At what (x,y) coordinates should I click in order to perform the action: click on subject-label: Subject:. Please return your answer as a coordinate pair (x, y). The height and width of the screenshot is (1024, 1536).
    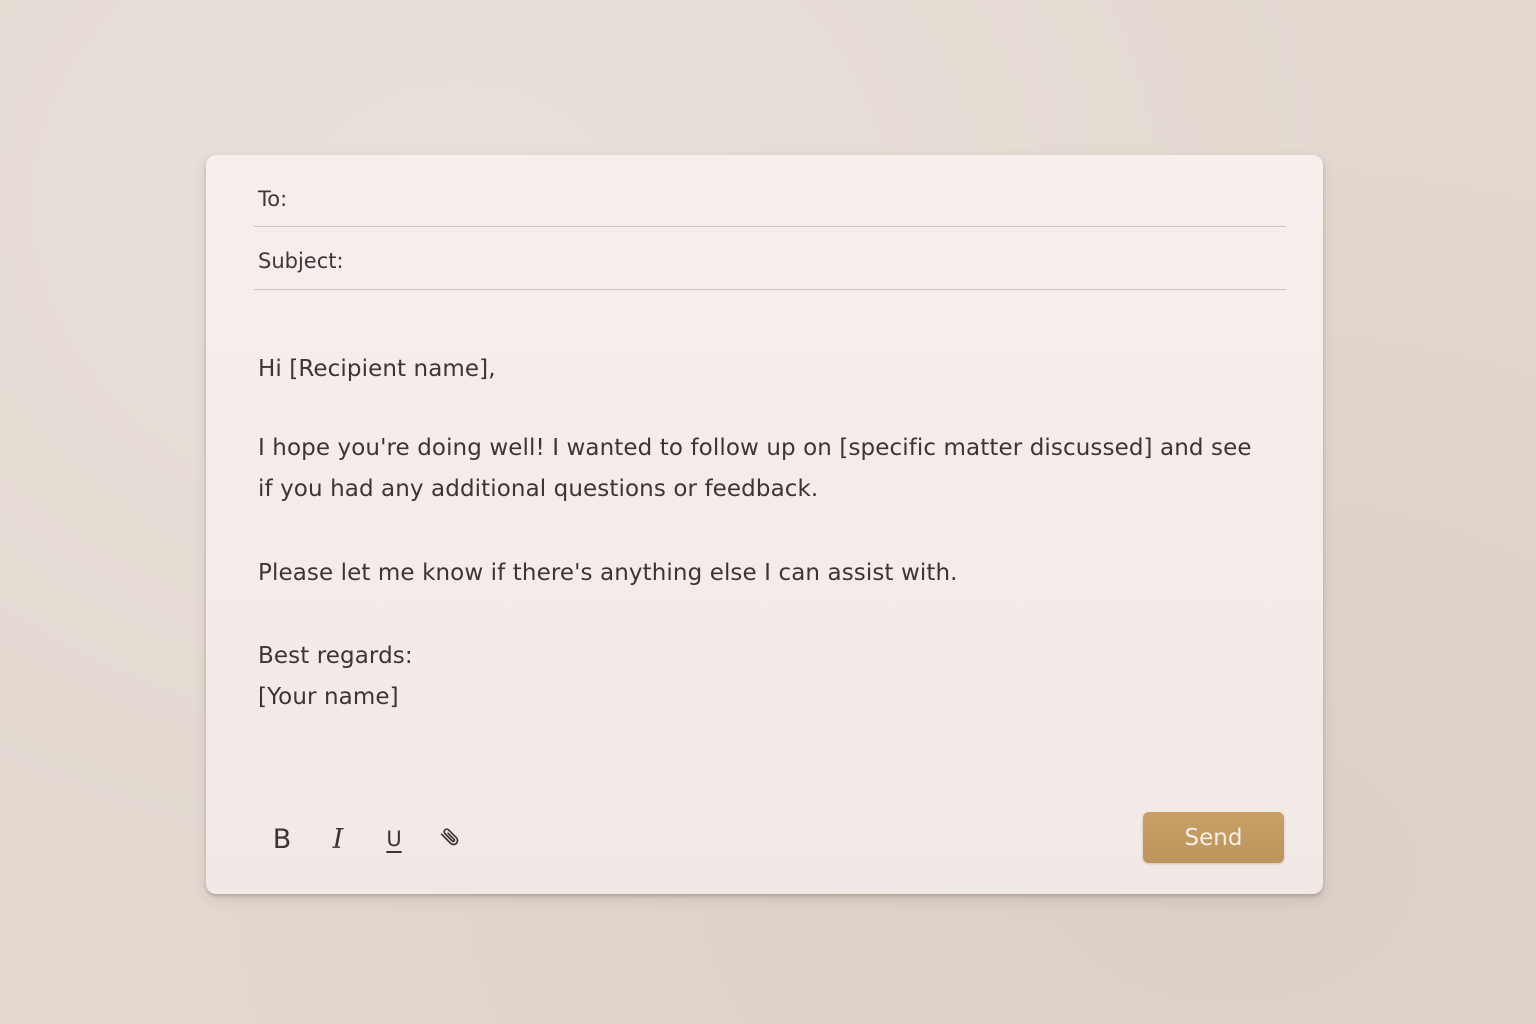
    Looking at the image, I should click on (301, 261).